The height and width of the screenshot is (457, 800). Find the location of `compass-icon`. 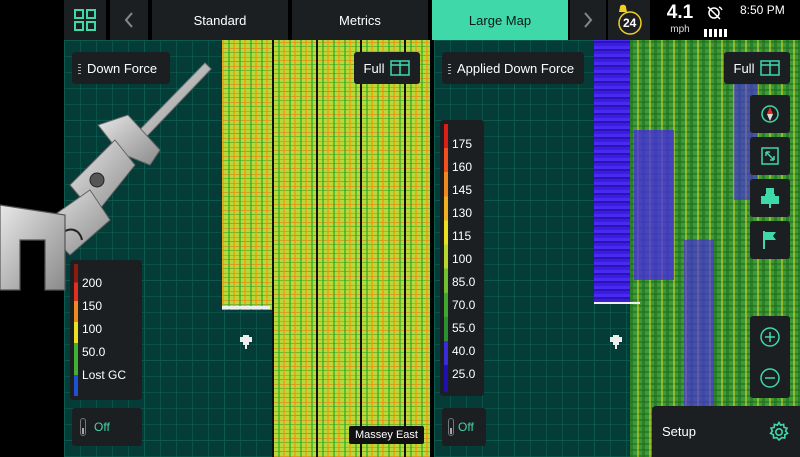

compass-icon is located at coordinates (770, 114).